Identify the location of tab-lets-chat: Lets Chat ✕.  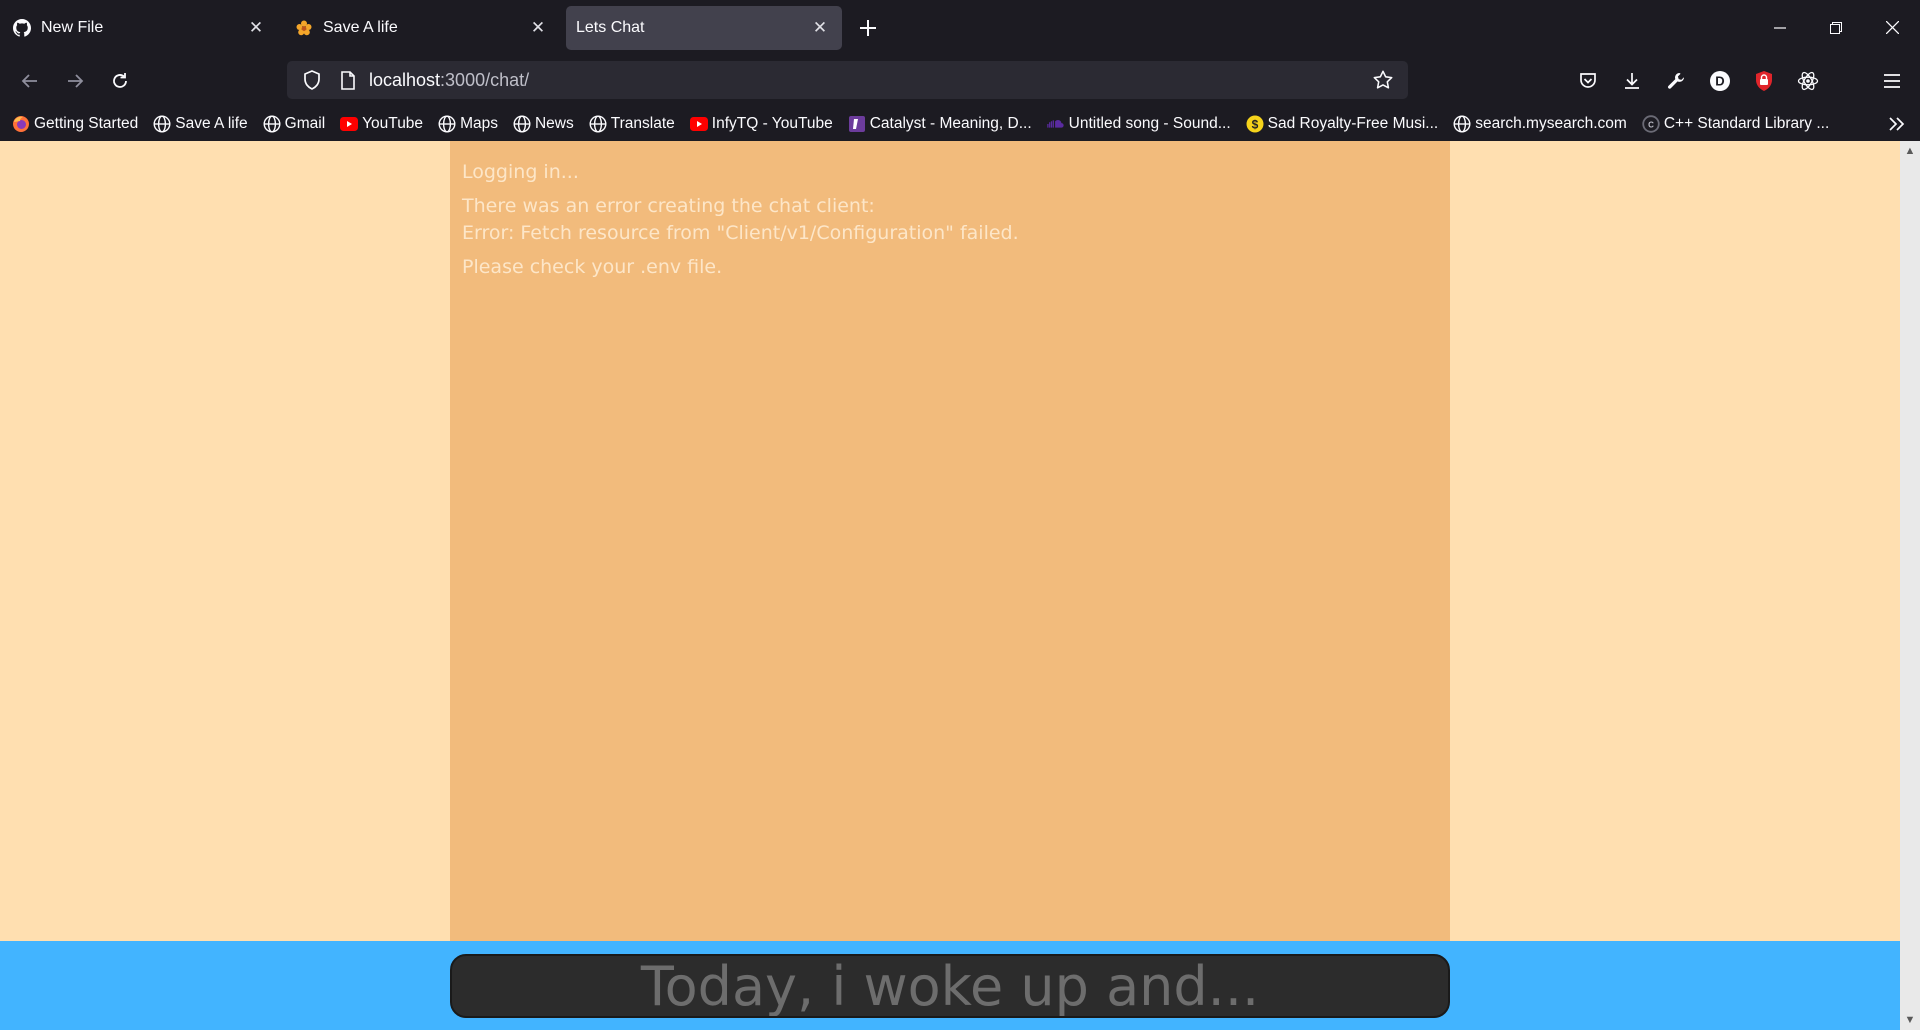
(704, 27).